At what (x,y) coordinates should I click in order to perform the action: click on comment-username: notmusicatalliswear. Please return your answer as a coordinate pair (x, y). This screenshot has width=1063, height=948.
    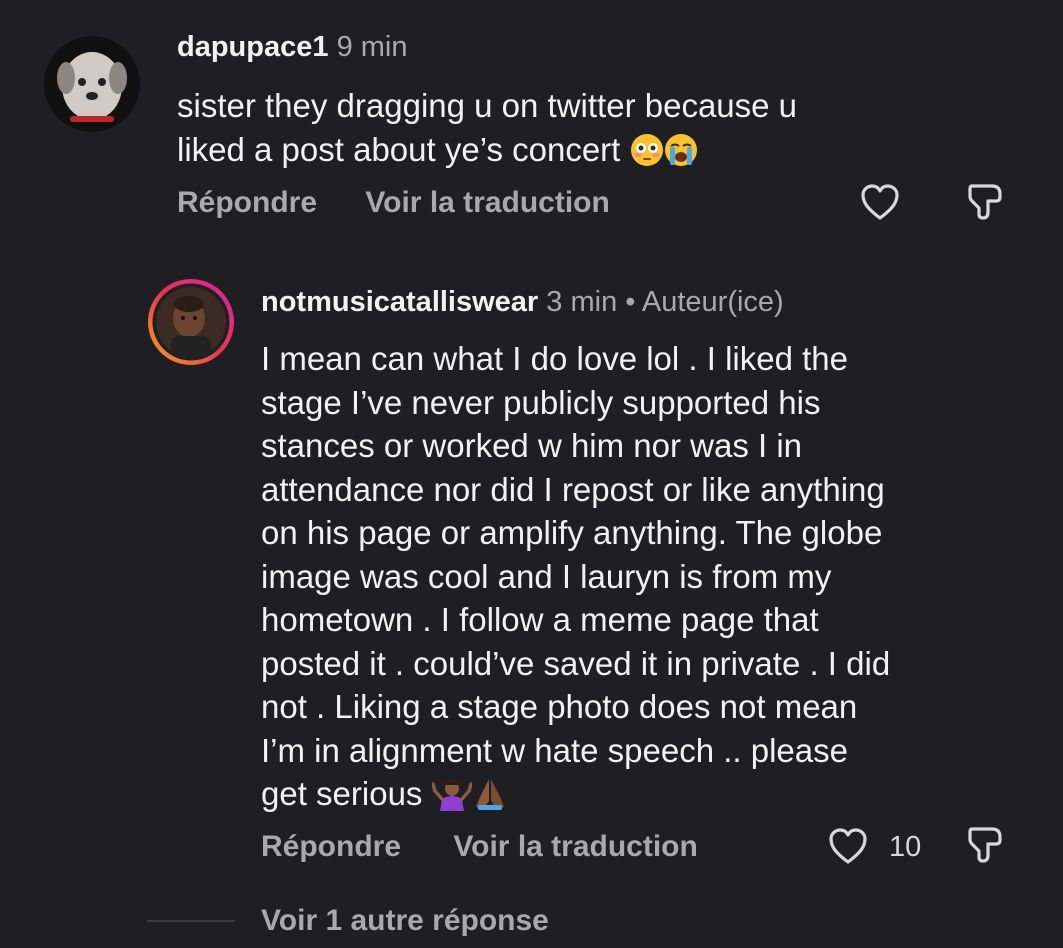
    Looking at the image, I should click on (399, 302).